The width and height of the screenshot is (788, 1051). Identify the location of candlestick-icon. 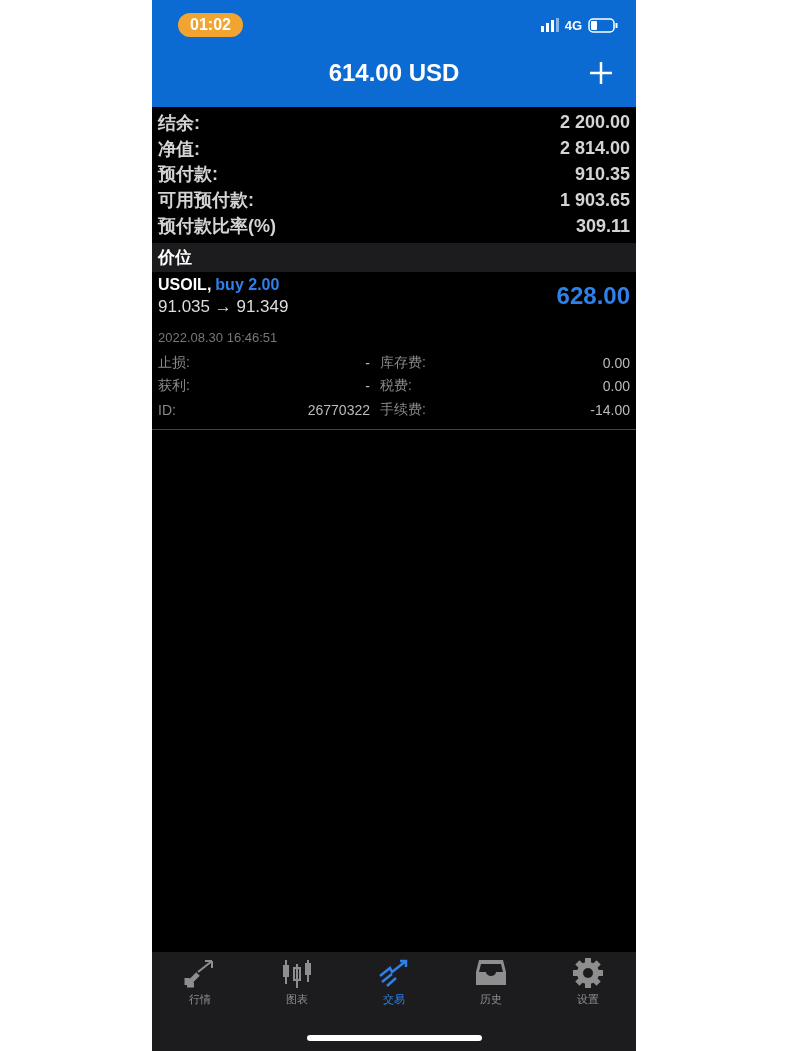
(297, 973).